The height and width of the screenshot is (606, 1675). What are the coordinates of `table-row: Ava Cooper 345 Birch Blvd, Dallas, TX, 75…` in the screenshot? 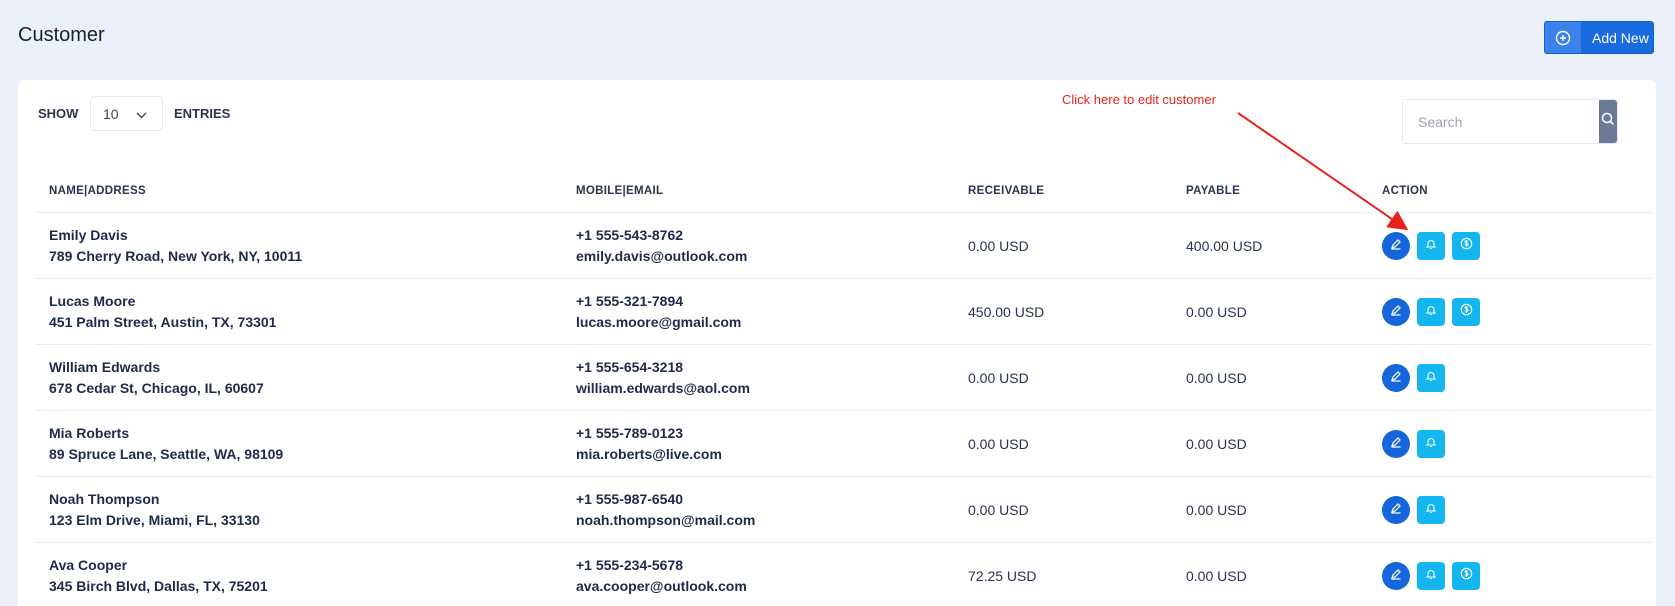 It's located at (845, 574).